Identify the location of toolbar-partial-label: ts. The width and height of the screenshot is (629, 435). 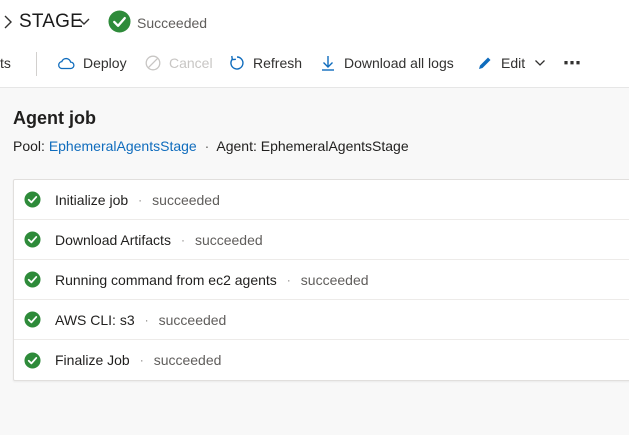
(5, 63).